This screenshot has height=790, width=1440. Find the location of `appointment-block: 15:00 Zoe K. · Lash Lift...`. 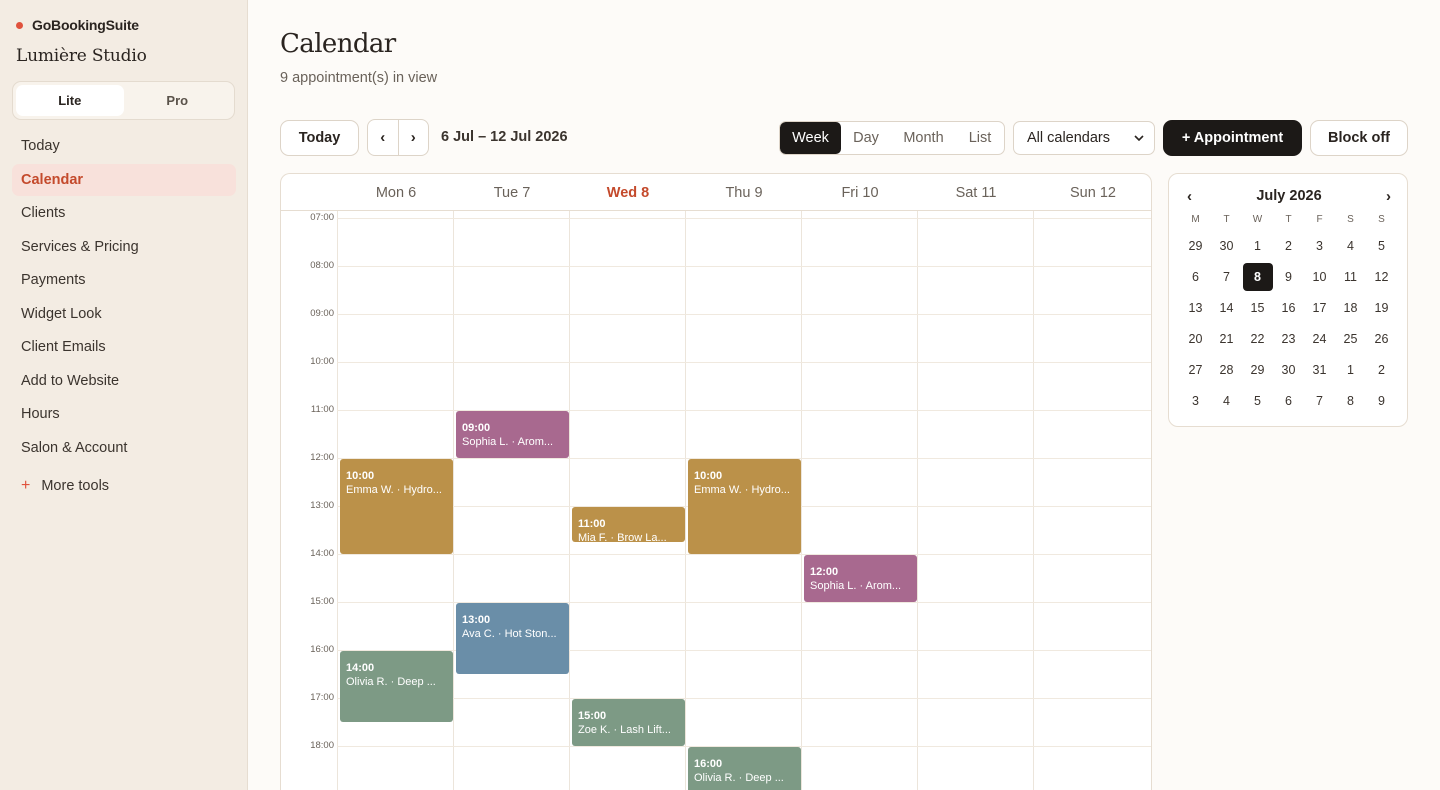

appointment-block: 15:00 Zoe K. · Lash Lift... is located at coordinates (628, 722).